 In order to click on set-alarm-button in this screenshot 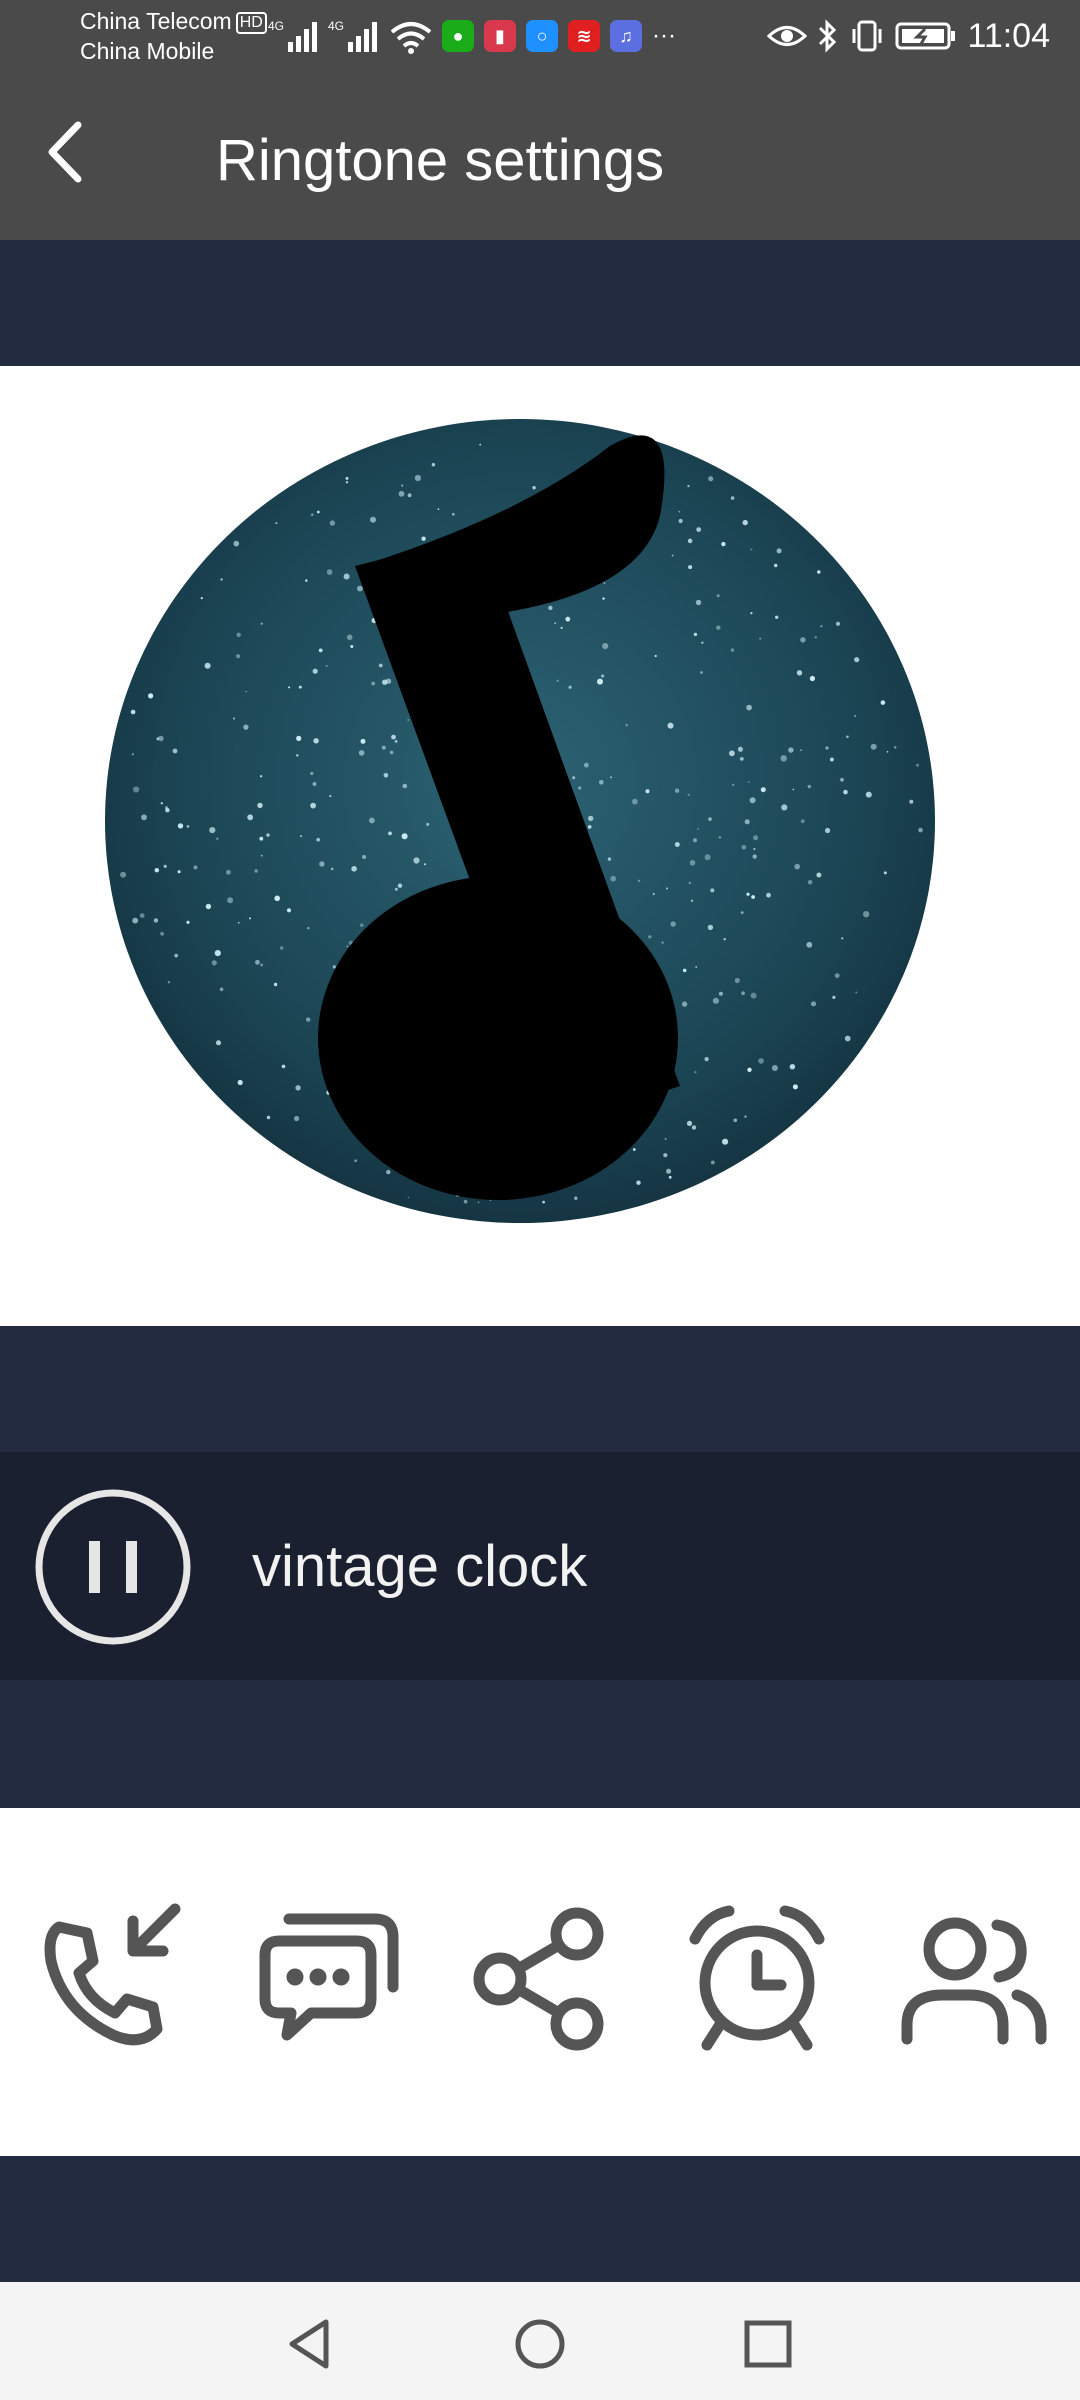, I will do `click(757, 1979)`.